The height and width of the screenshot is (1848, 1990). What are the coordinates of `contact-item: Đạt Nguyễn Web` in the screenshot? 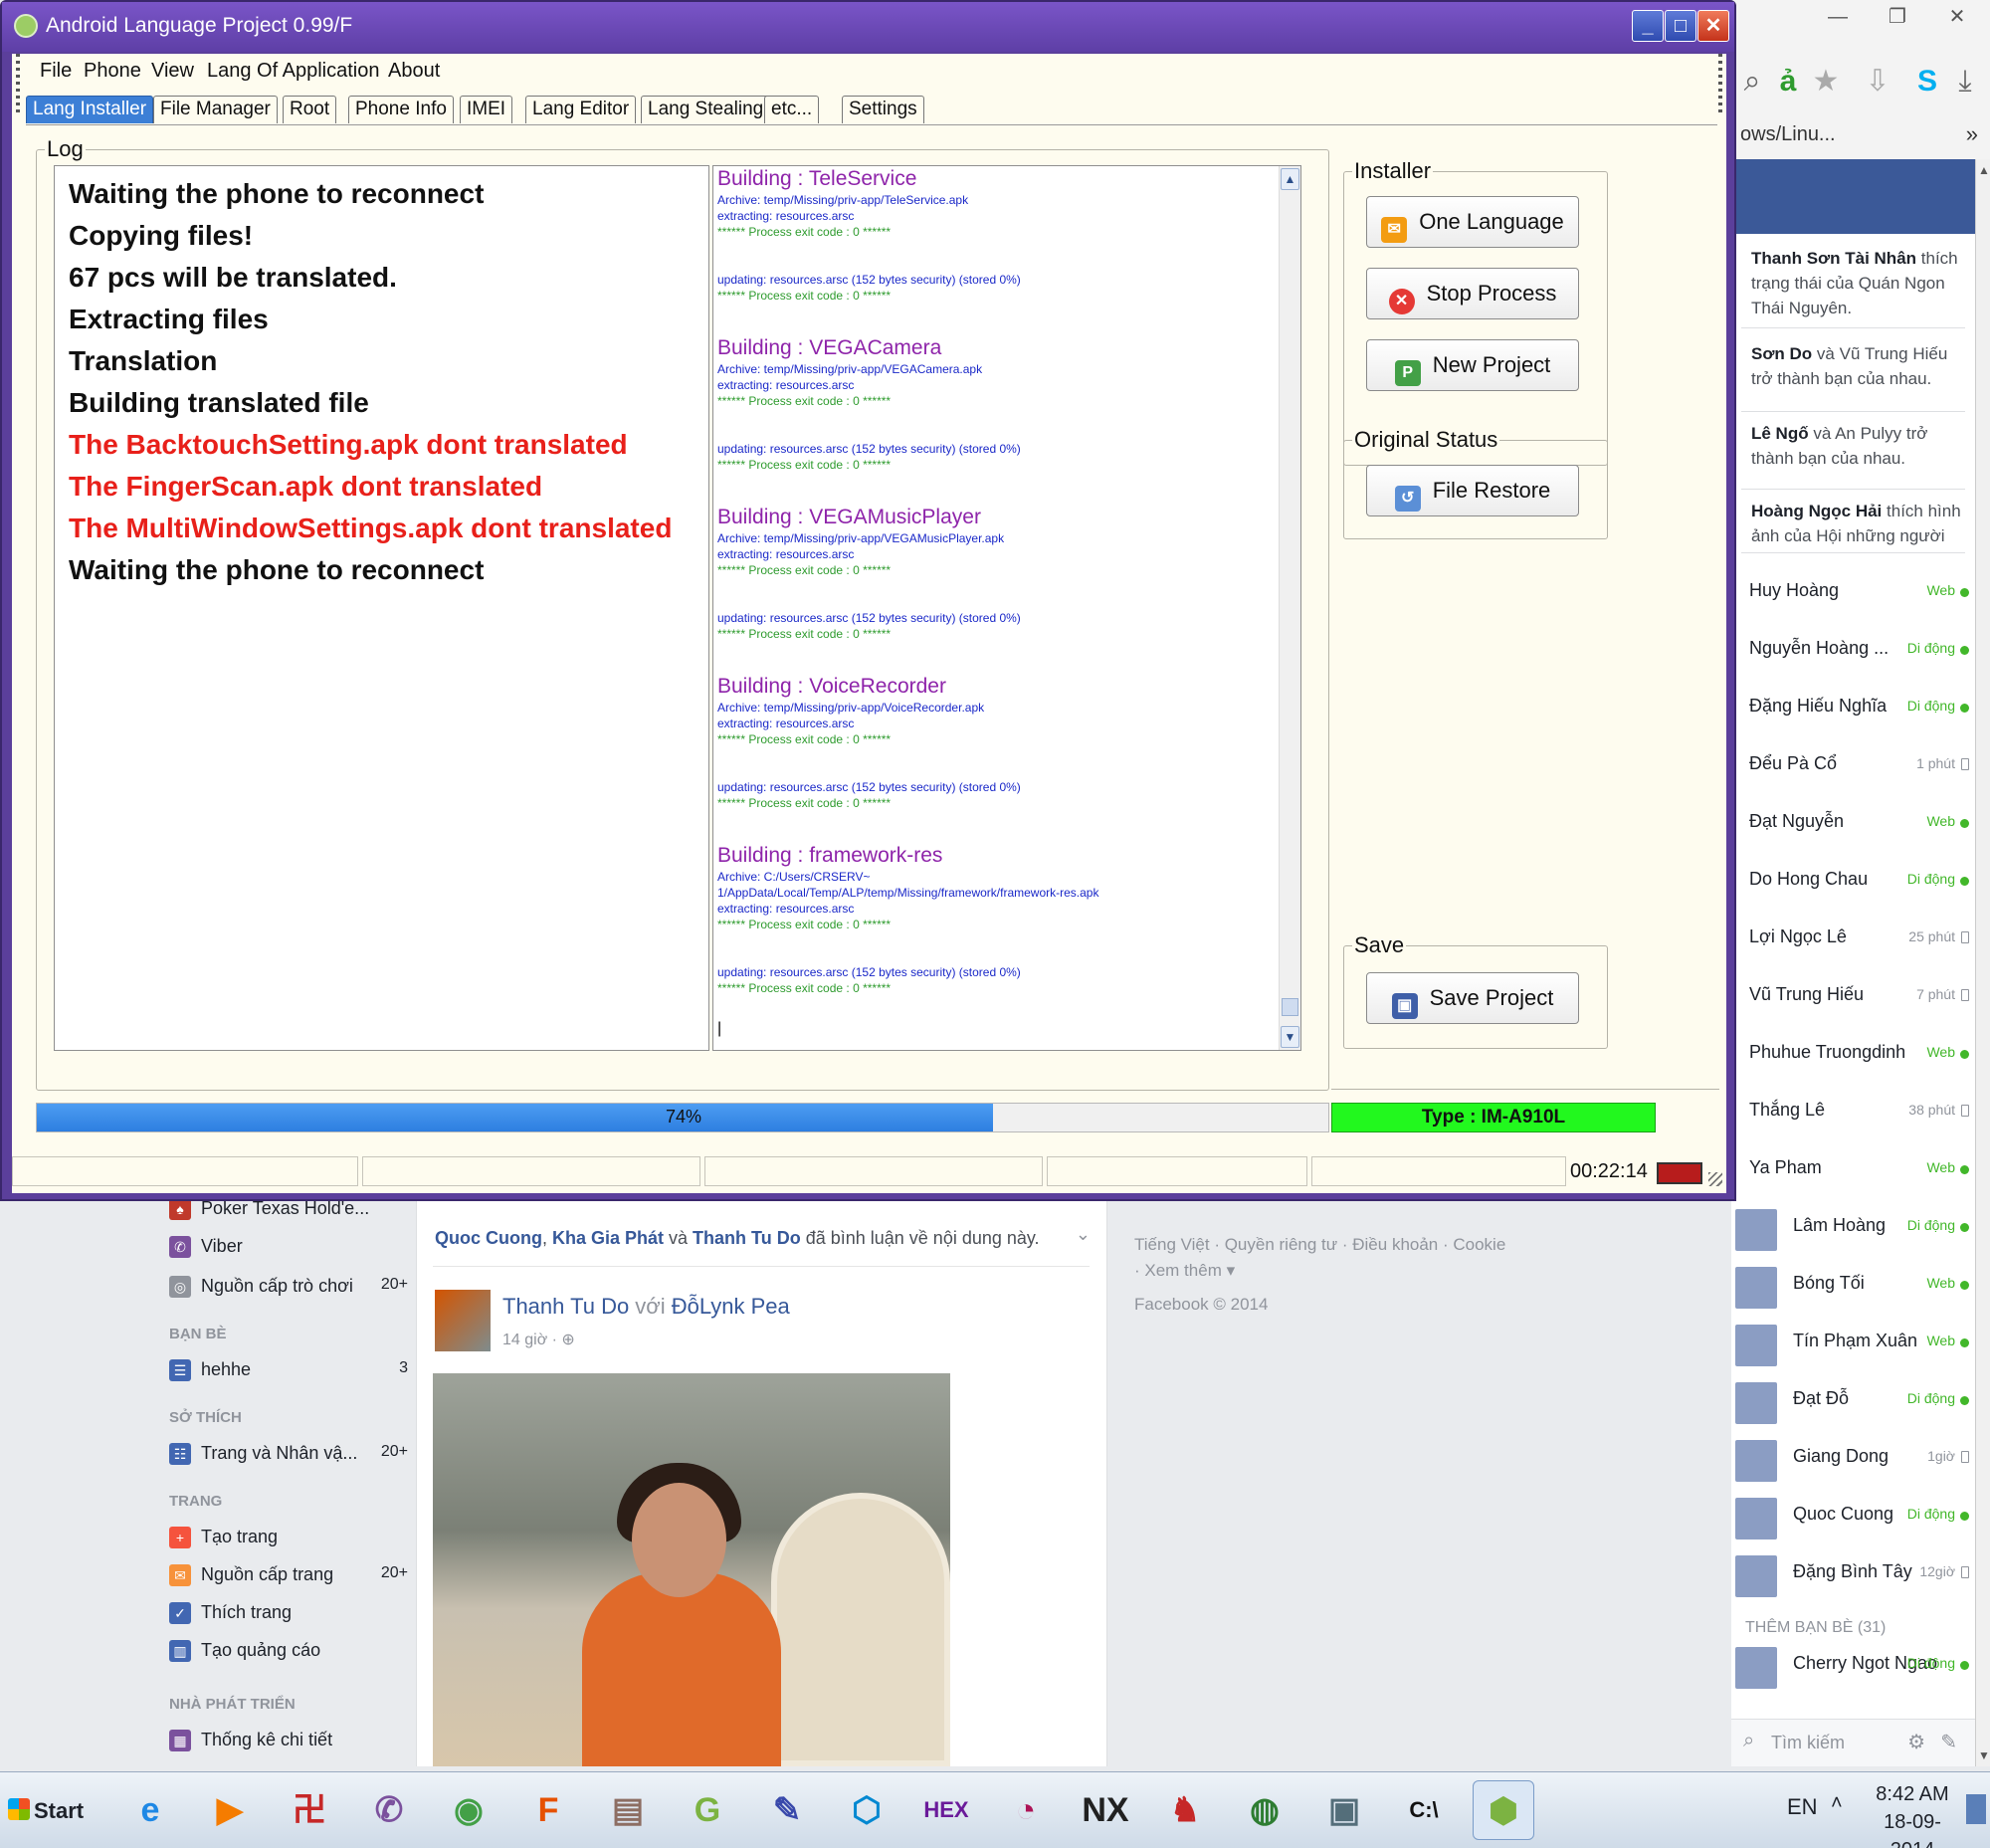 It's located at (1853, 826).